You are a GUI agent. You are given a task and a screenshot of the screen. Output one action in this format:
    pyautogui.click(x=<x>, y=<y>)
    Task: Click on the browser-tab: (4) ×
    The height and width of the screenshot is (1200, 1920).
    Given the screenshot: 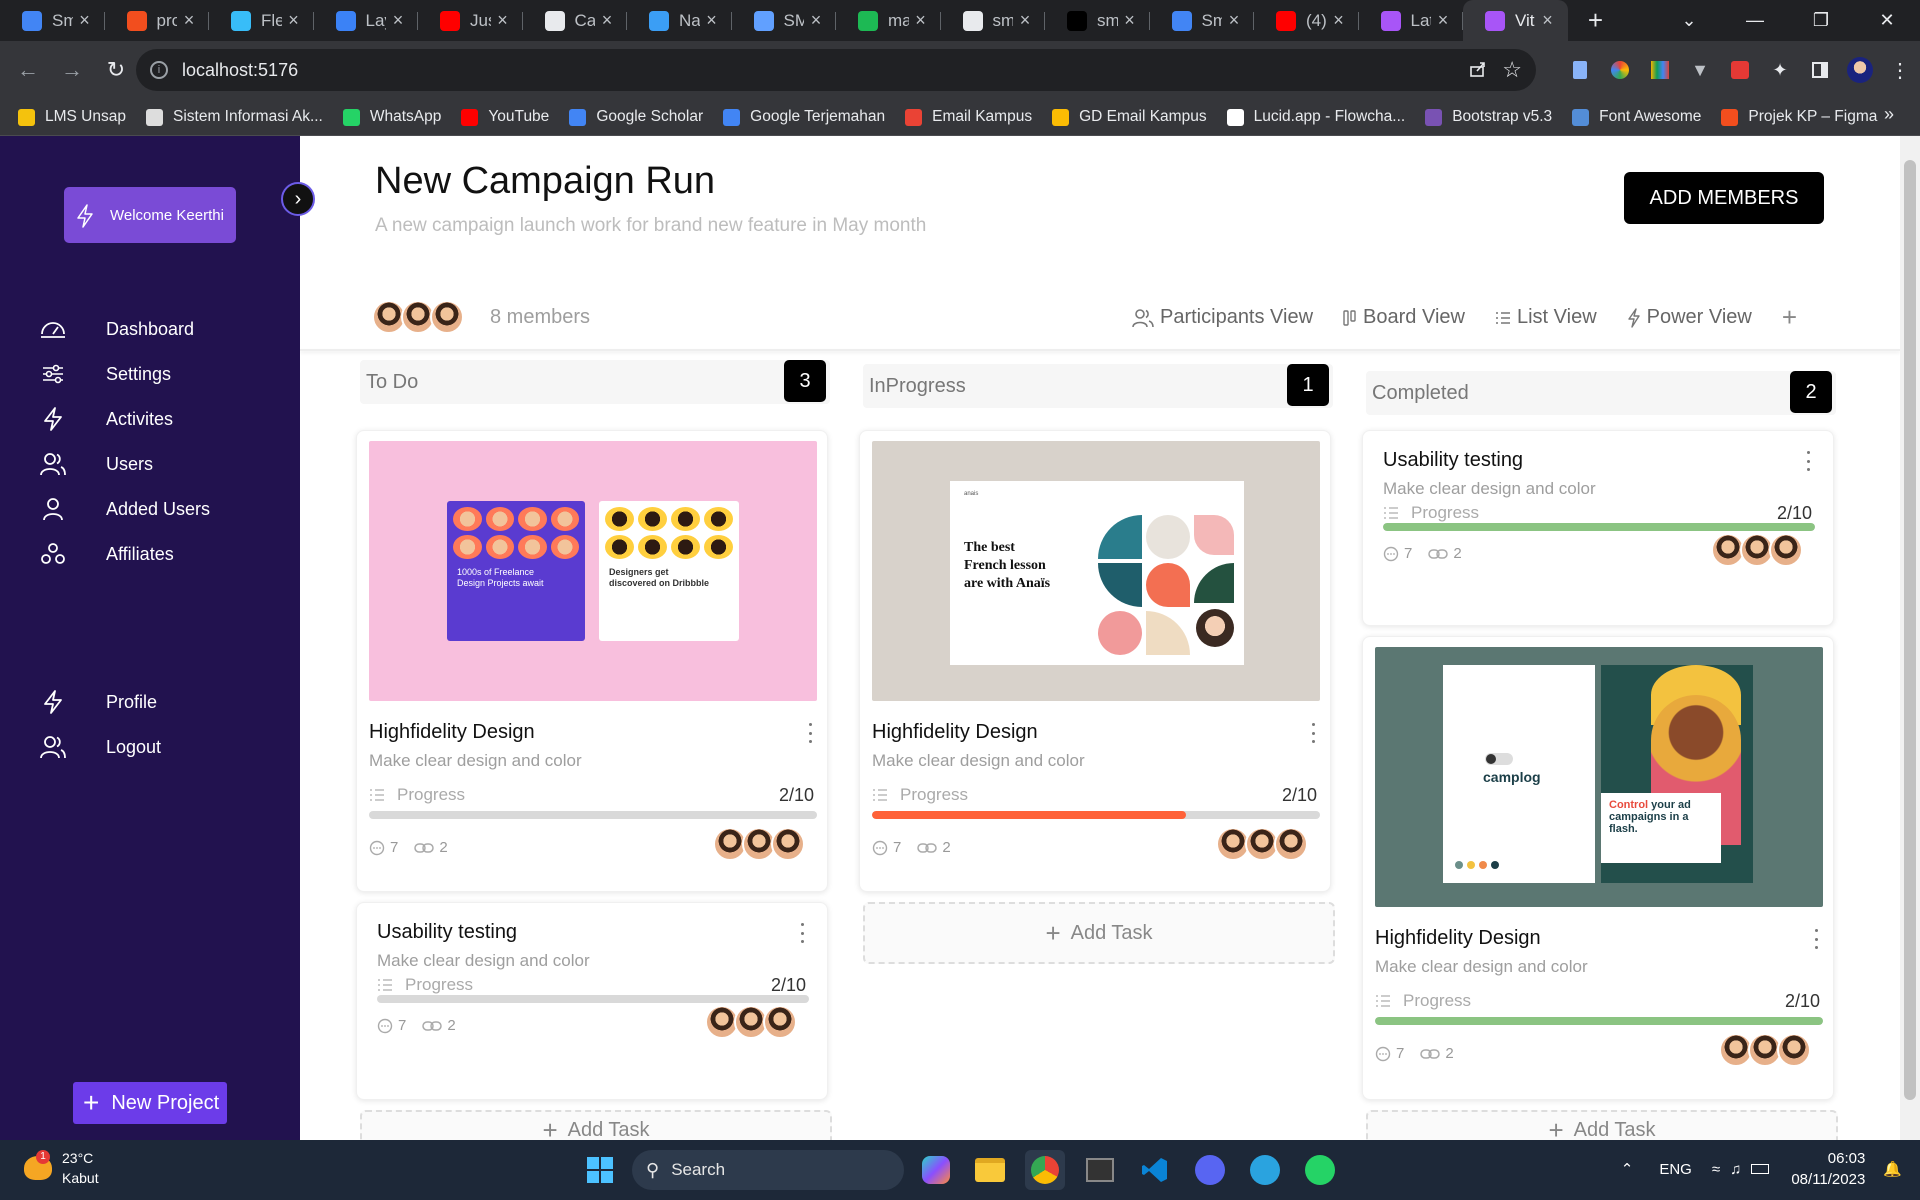 What is the action you would take?
    pyautogui.click(x=1306, y=20)
    